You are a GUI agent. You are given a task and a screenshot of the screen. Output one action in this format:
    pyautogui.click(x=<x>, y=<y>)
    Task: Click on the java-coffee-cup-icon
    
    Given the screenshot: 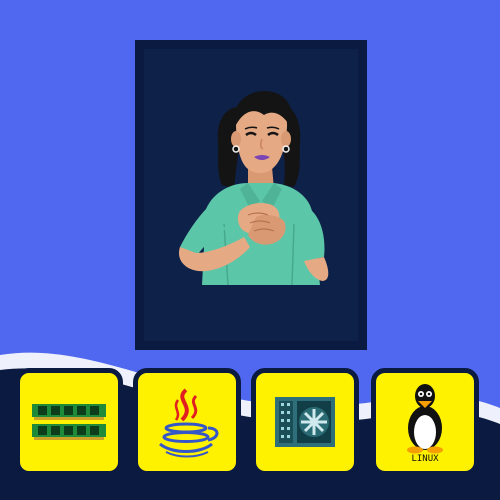 What is the action you would take?
    pyautogui.click(x=189, y=423)
    